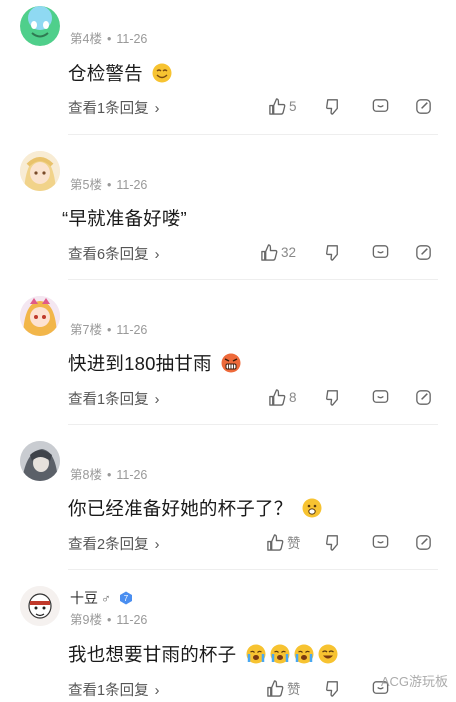 This screenshot has height=702, width=456. What do you see at coordinates (353, 397) in the screenshot?
I see `comment-actions: 8` at bounding box center [353, 397].